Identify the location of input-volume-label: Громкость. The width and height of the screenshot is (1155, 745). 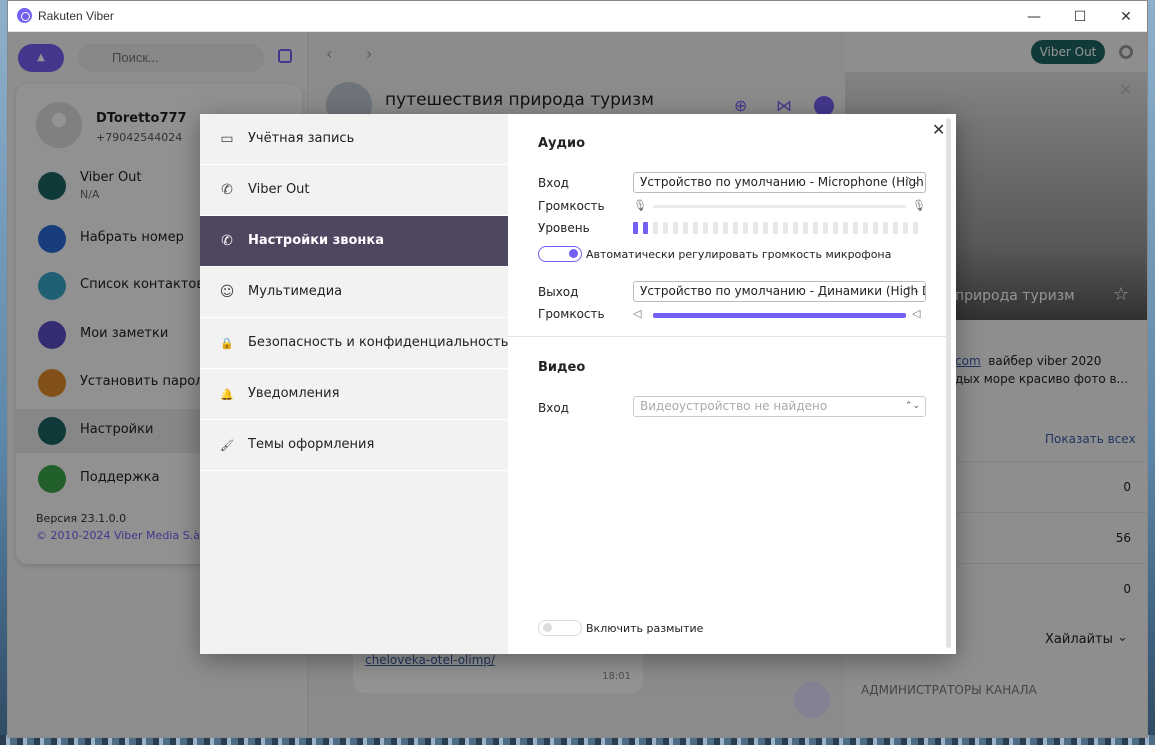
(571, 206).